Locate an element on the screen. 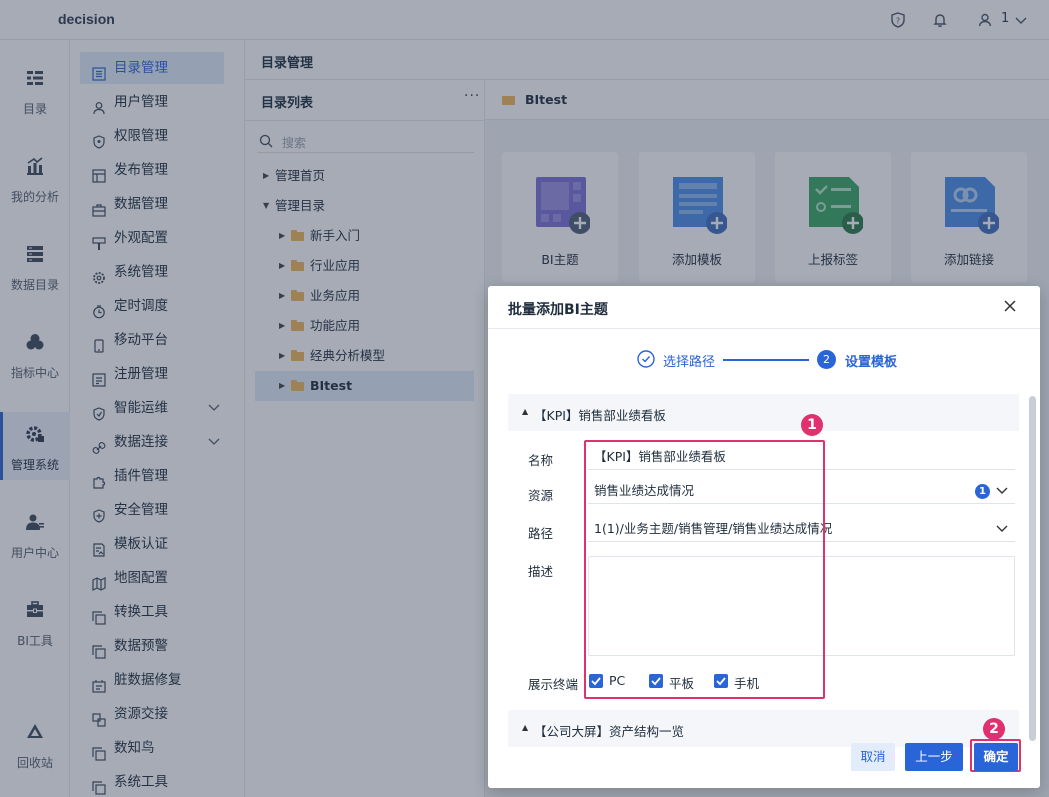 The height and width of the screenshot is (797, 1049). annotation-marker-1: 1 is located at coordinates (812, 425).